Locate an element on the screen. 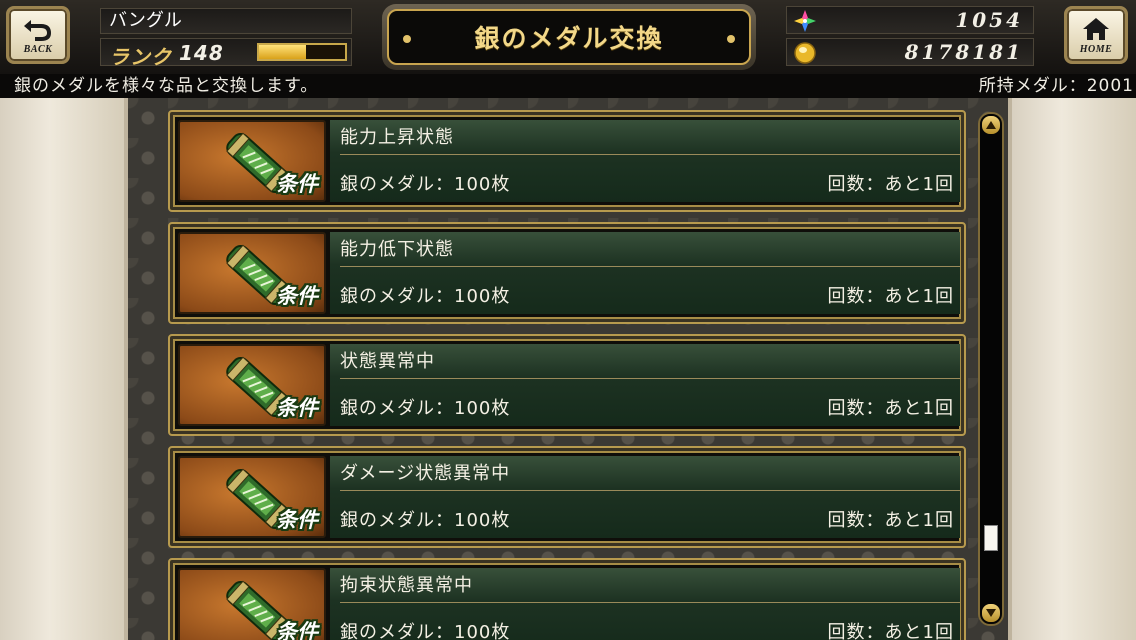  exchange-item: 条件 能力上昇状態 銀のメダル：100枚 回数：あと1回 is located at coordinates (567, 161).